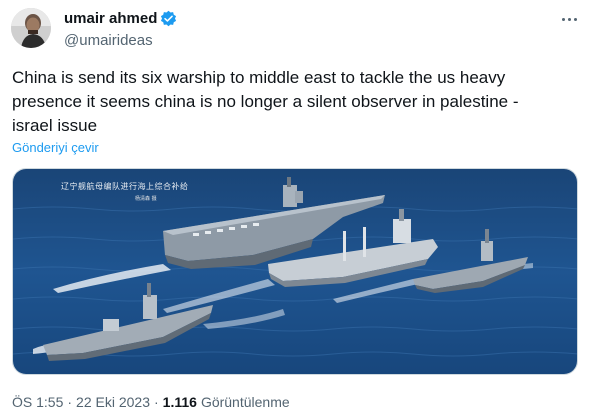 This screenshot has height=415, width=590. What do you see at coordinates (169, 18) in the screenshot?
I see `verified-badge-icon` at bounding box center [169, 18].